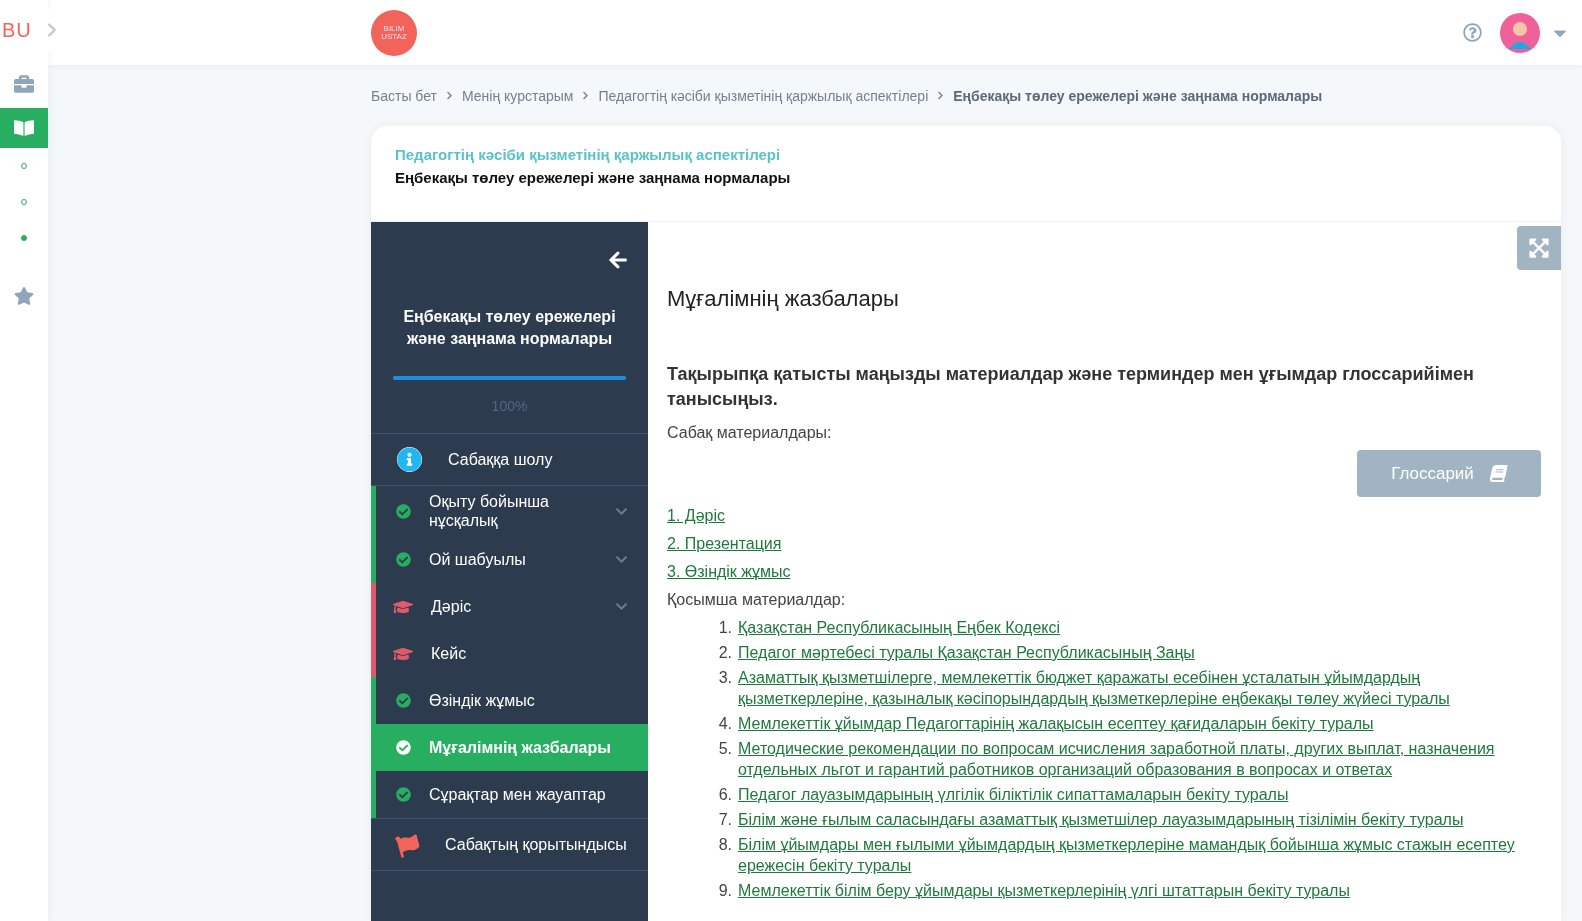  I want to click on document-link: Қазақстан Республикасының Еңбек Кодексі, so click(899, 627).